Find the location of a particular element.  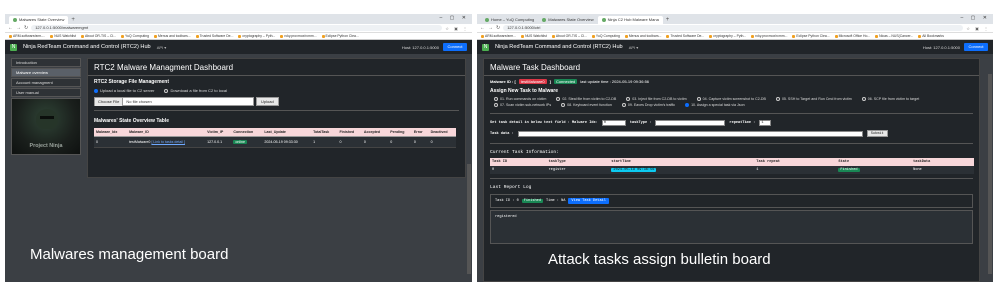

cell-id: testMalware0 [ Link to tasks detail ] is located at coordinates (166, 142).